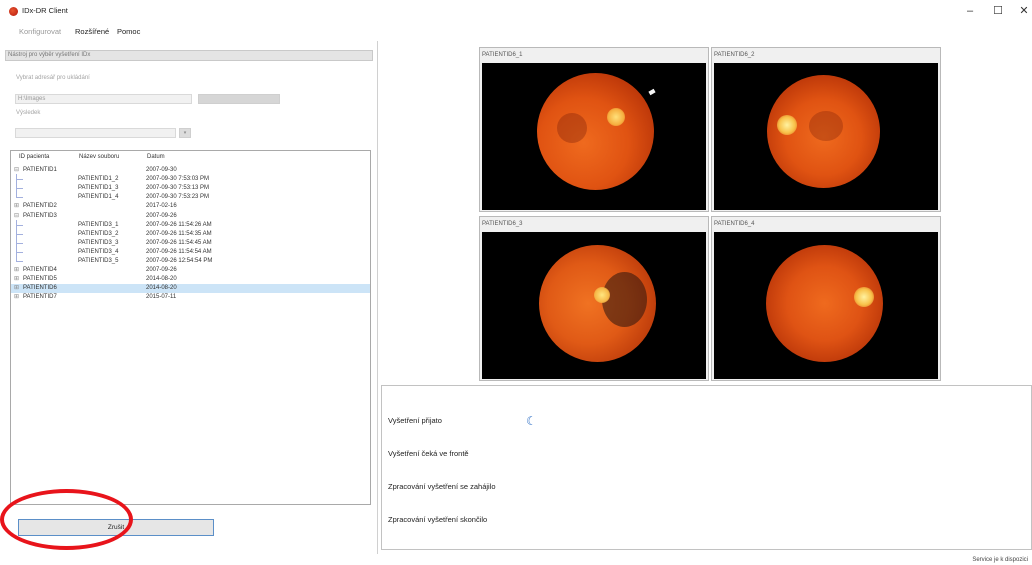 The height and width of the screenshot is (565, 1032). Describe the element at coordinates (190, 289) in the screenshot. I see `tree-row: ⊞ PATIENTID6 2014-08-20` at that location.